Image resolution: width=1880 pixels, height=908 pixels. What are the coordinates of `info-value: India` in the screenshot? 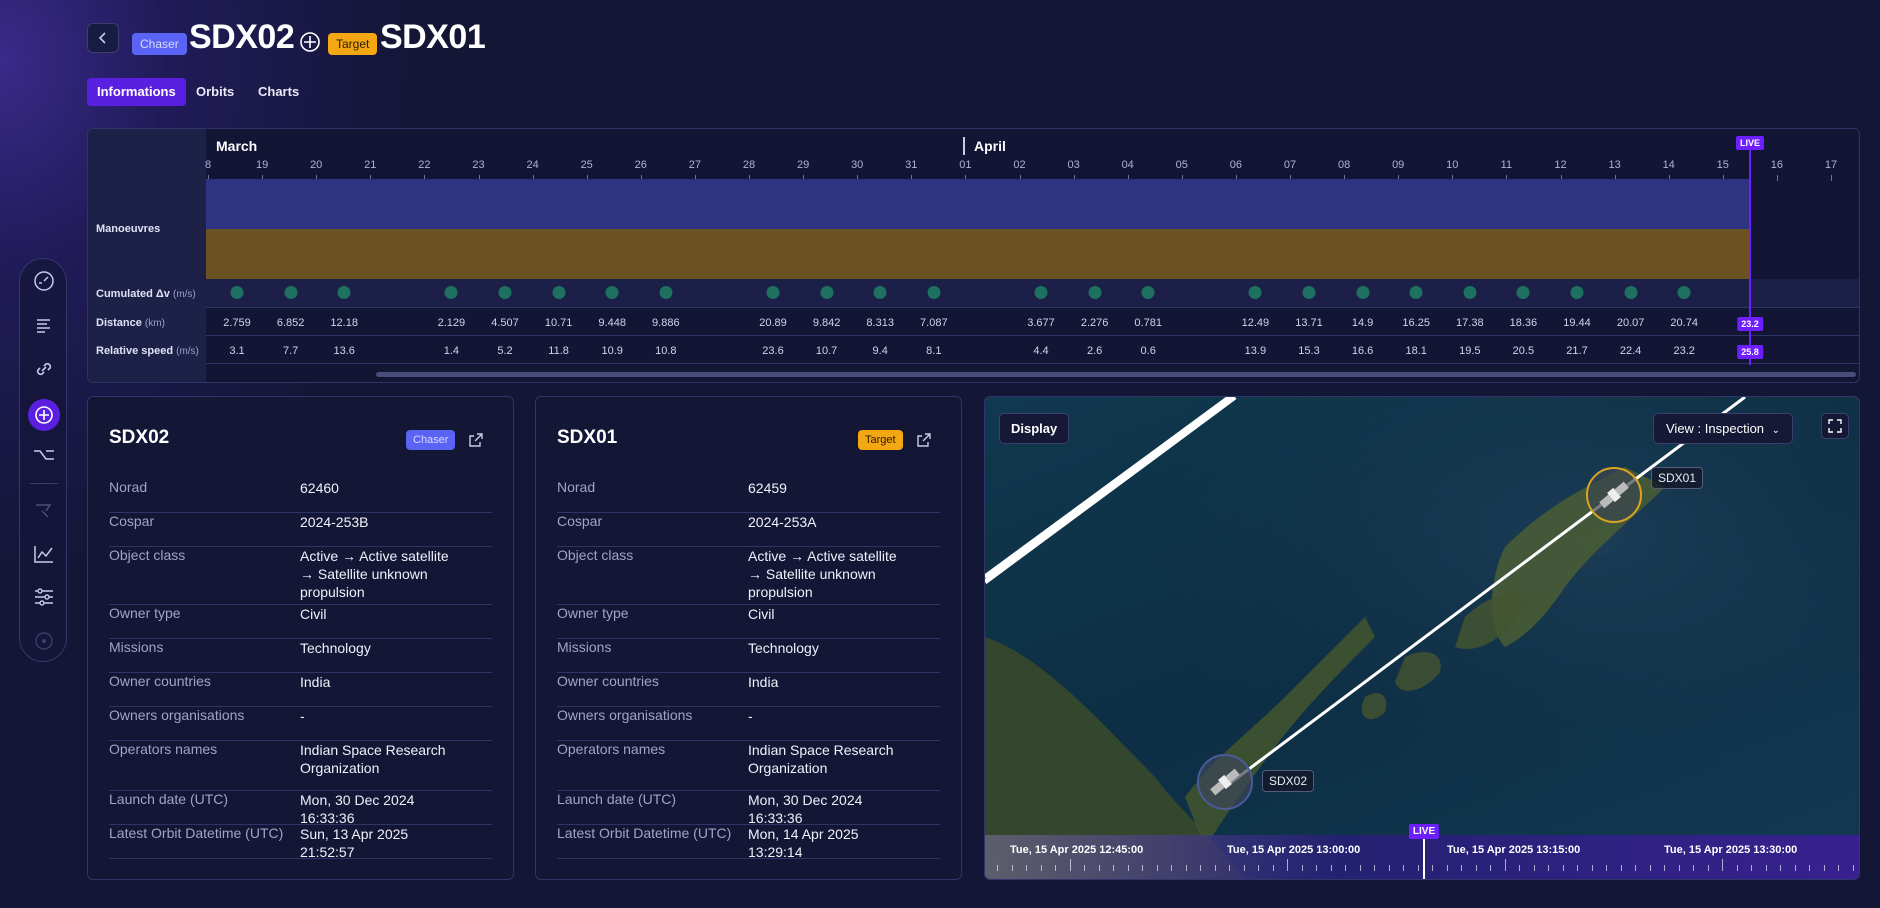 It's located at (763, 682).